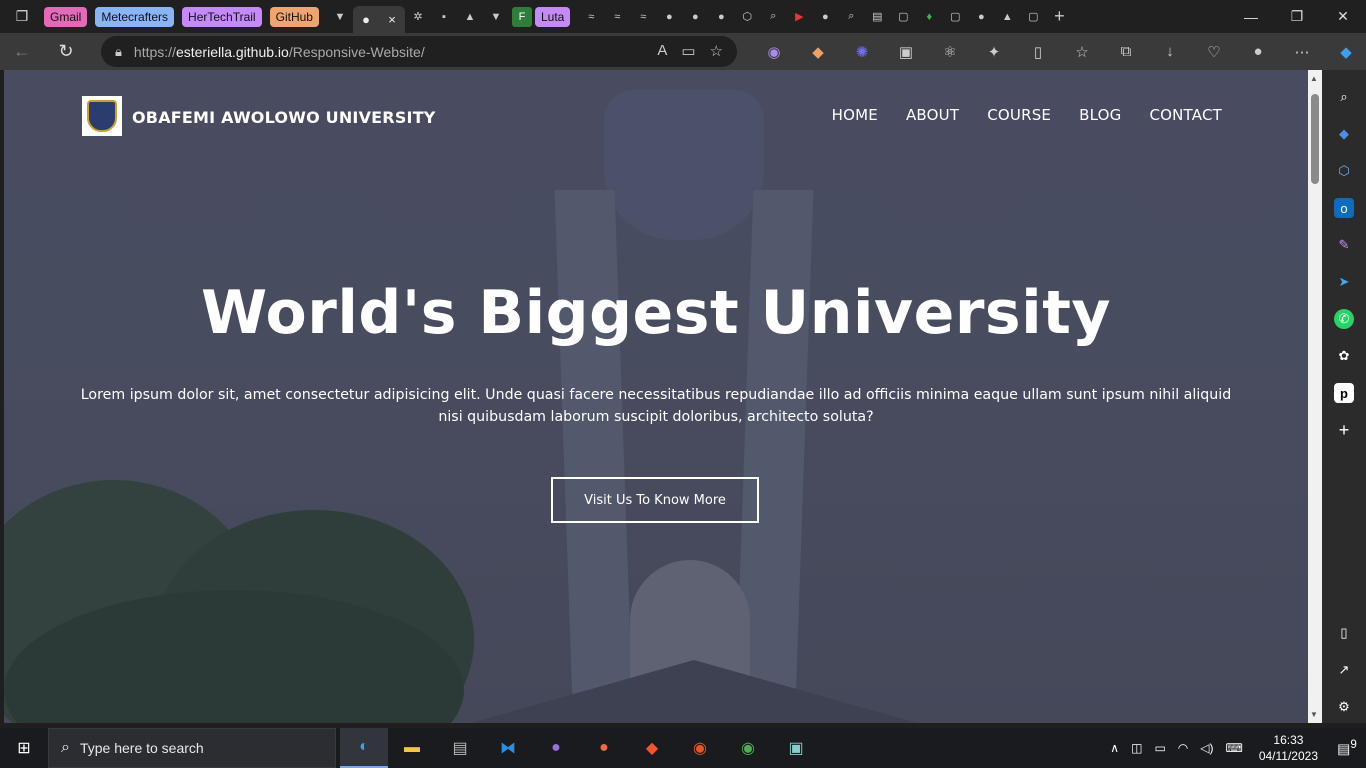 The image size is (1366, 768). Describe the element at coordinates (378, 19) in the screenshot. I see `active-tab: ● ×` at that location.